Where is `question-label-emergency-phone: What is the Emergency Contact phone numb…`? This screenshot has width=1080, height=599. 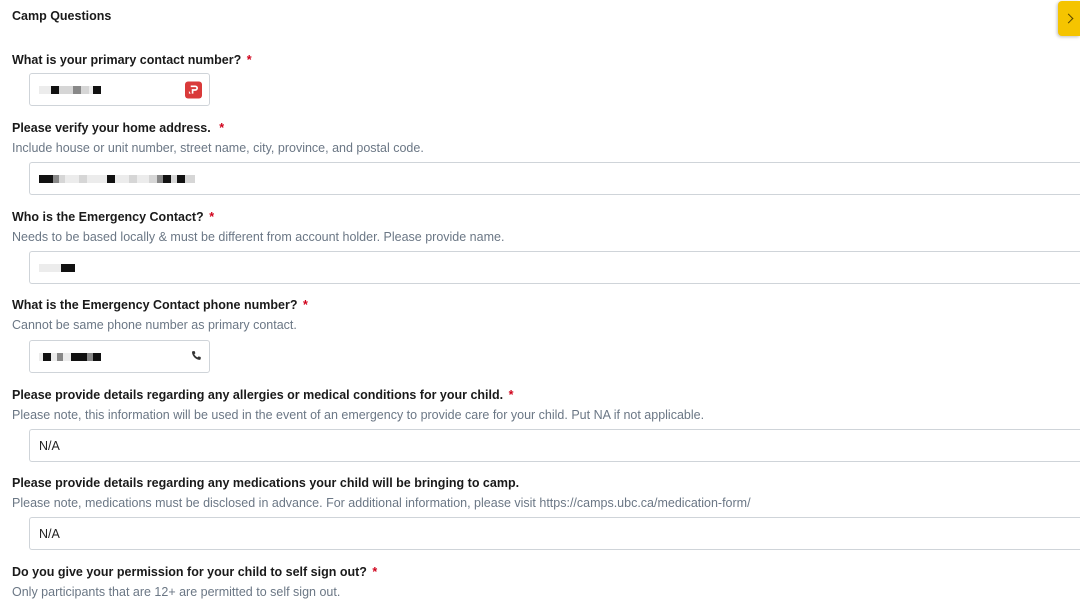 question-label-emergency-phone: What is the Emergency Contact phone numb… is located at coordinates (160, 305).